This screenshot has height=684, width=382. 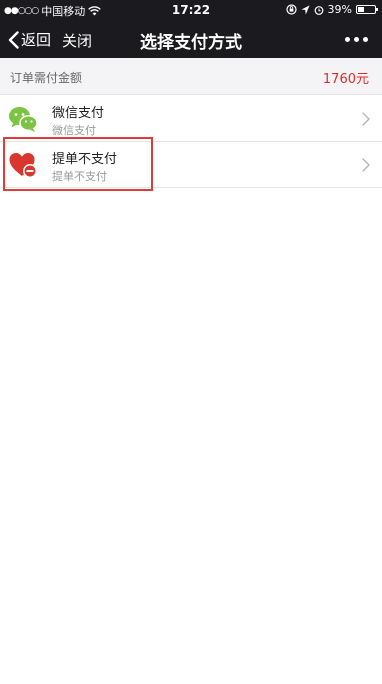 I want to click on status-right: 39%, so click(x=331, y=9).